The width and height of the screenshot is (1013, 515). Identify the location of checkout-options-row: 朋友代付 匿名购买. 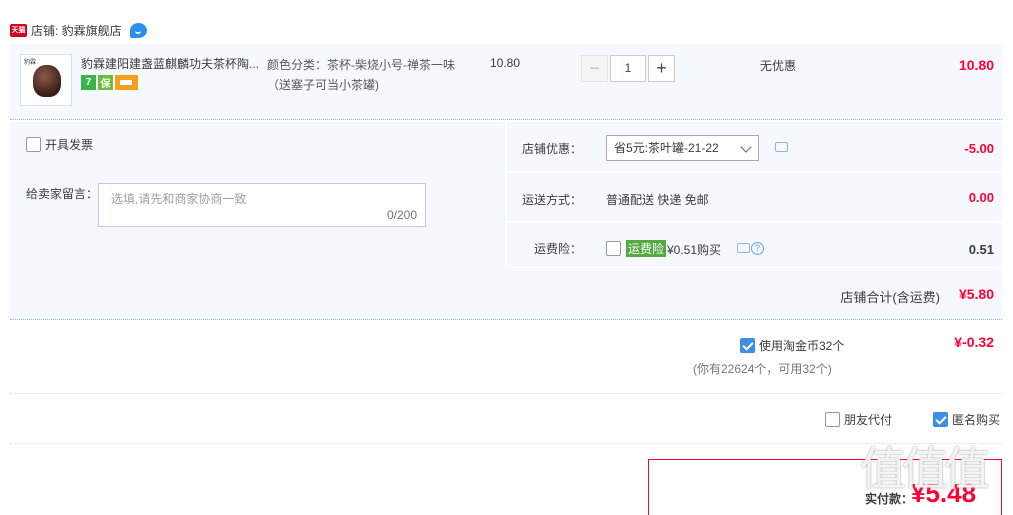
(506, 420).